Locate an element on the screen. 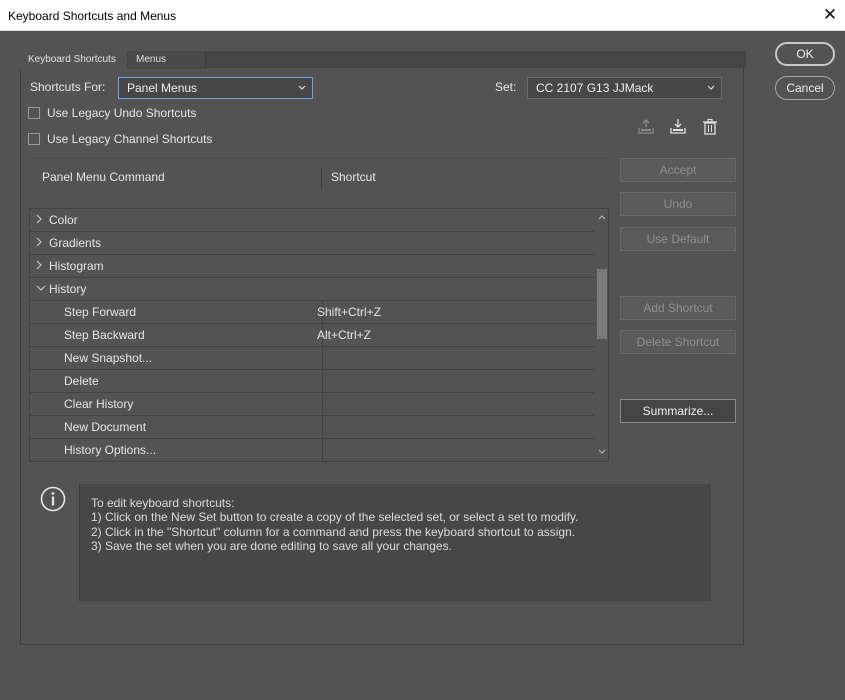 This screenshot has height=700, width=845. use-default-button: Use Default is located at coordinates (678, 239).